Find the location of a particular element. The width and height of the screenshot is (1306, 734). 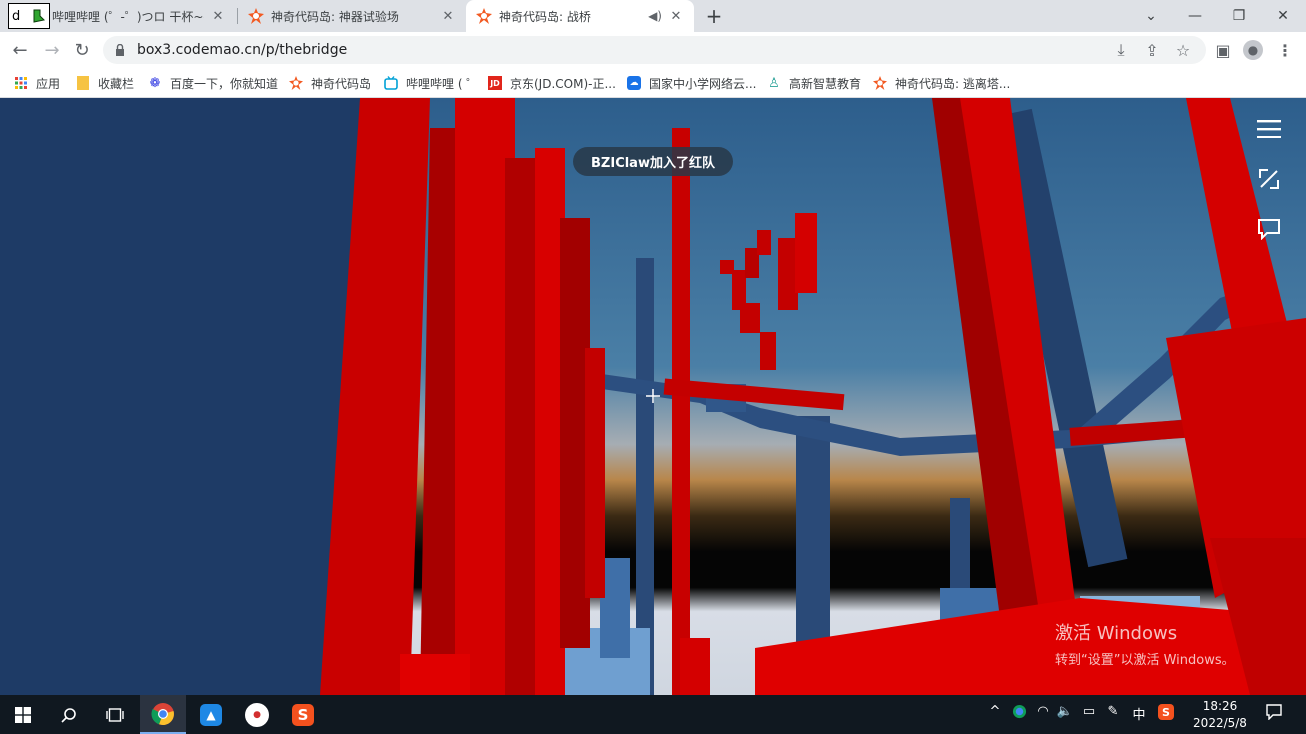

url-text: box3.codemao.cn/p/thebridge is located at coordinates (242, 50).